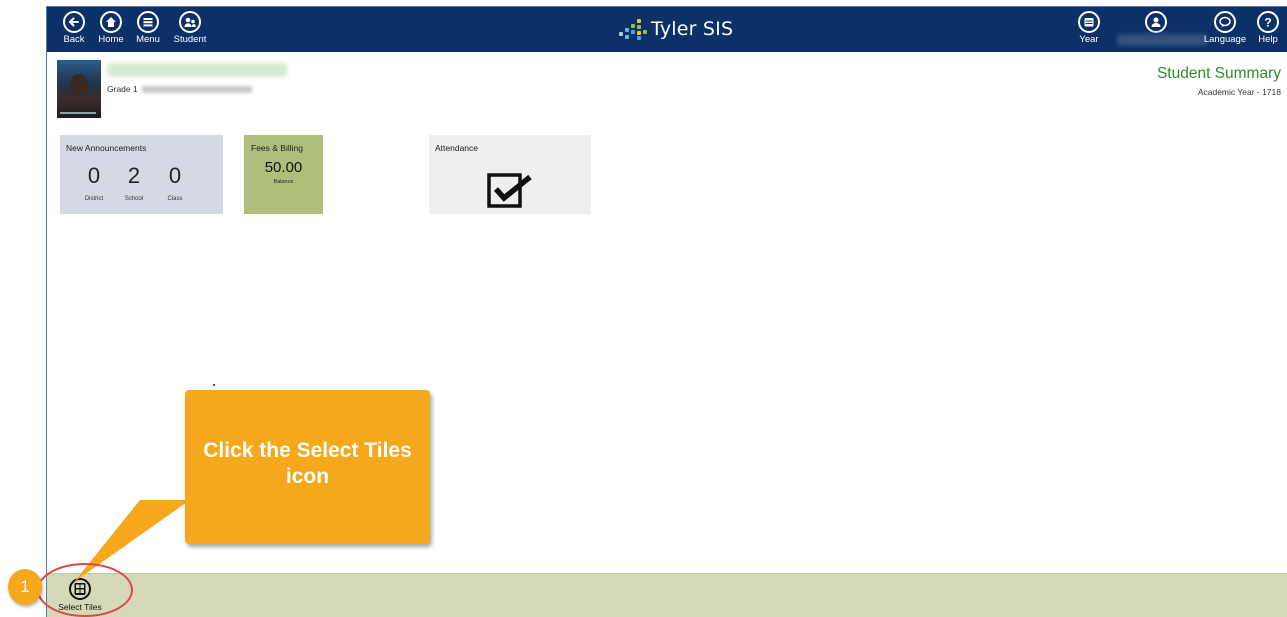  Describe the element at coordinates (632, 29) in the screenshot. I see `tyler-logo-icon` at that location.